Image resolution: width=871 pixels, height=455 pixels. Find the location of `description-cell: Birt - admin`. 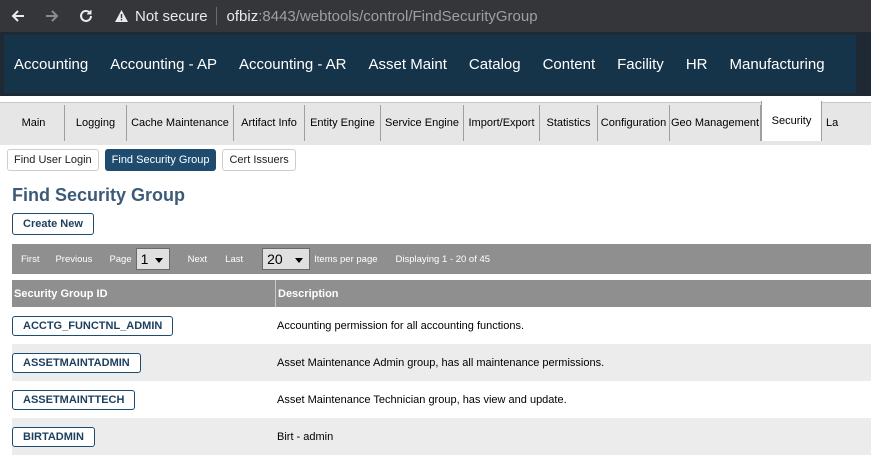

description-cell: Birt - admin is located at coordinates (305, 436).